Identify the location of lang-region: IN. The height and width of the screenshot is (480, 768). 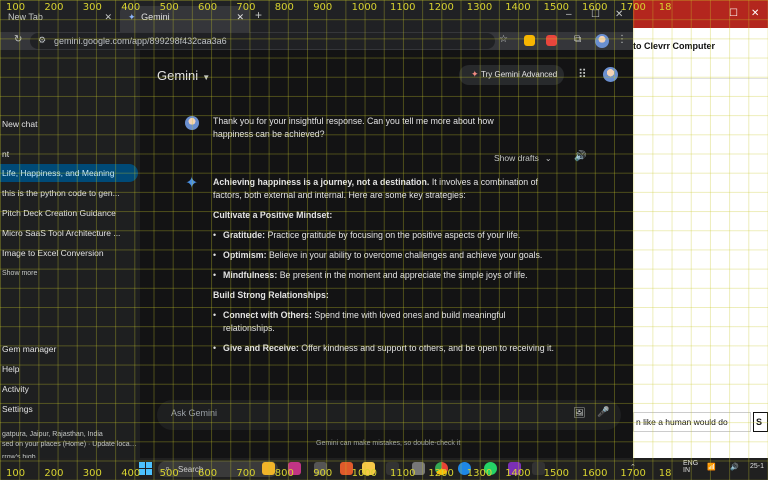
(686, 470).